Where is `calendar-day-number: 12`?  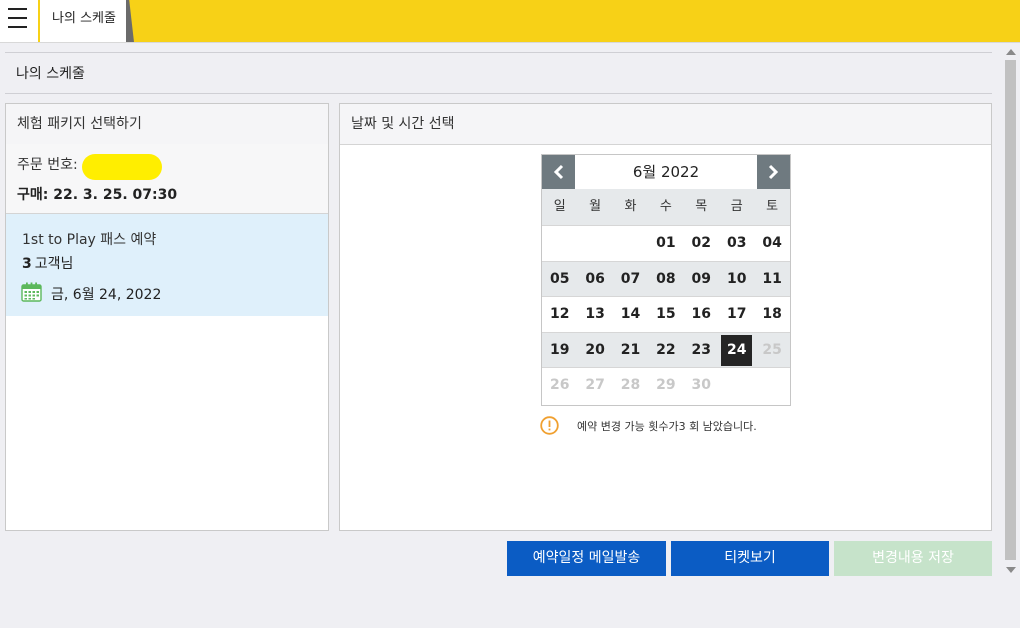
calendar-day-number: 12 is located at coordinates (559, 314).